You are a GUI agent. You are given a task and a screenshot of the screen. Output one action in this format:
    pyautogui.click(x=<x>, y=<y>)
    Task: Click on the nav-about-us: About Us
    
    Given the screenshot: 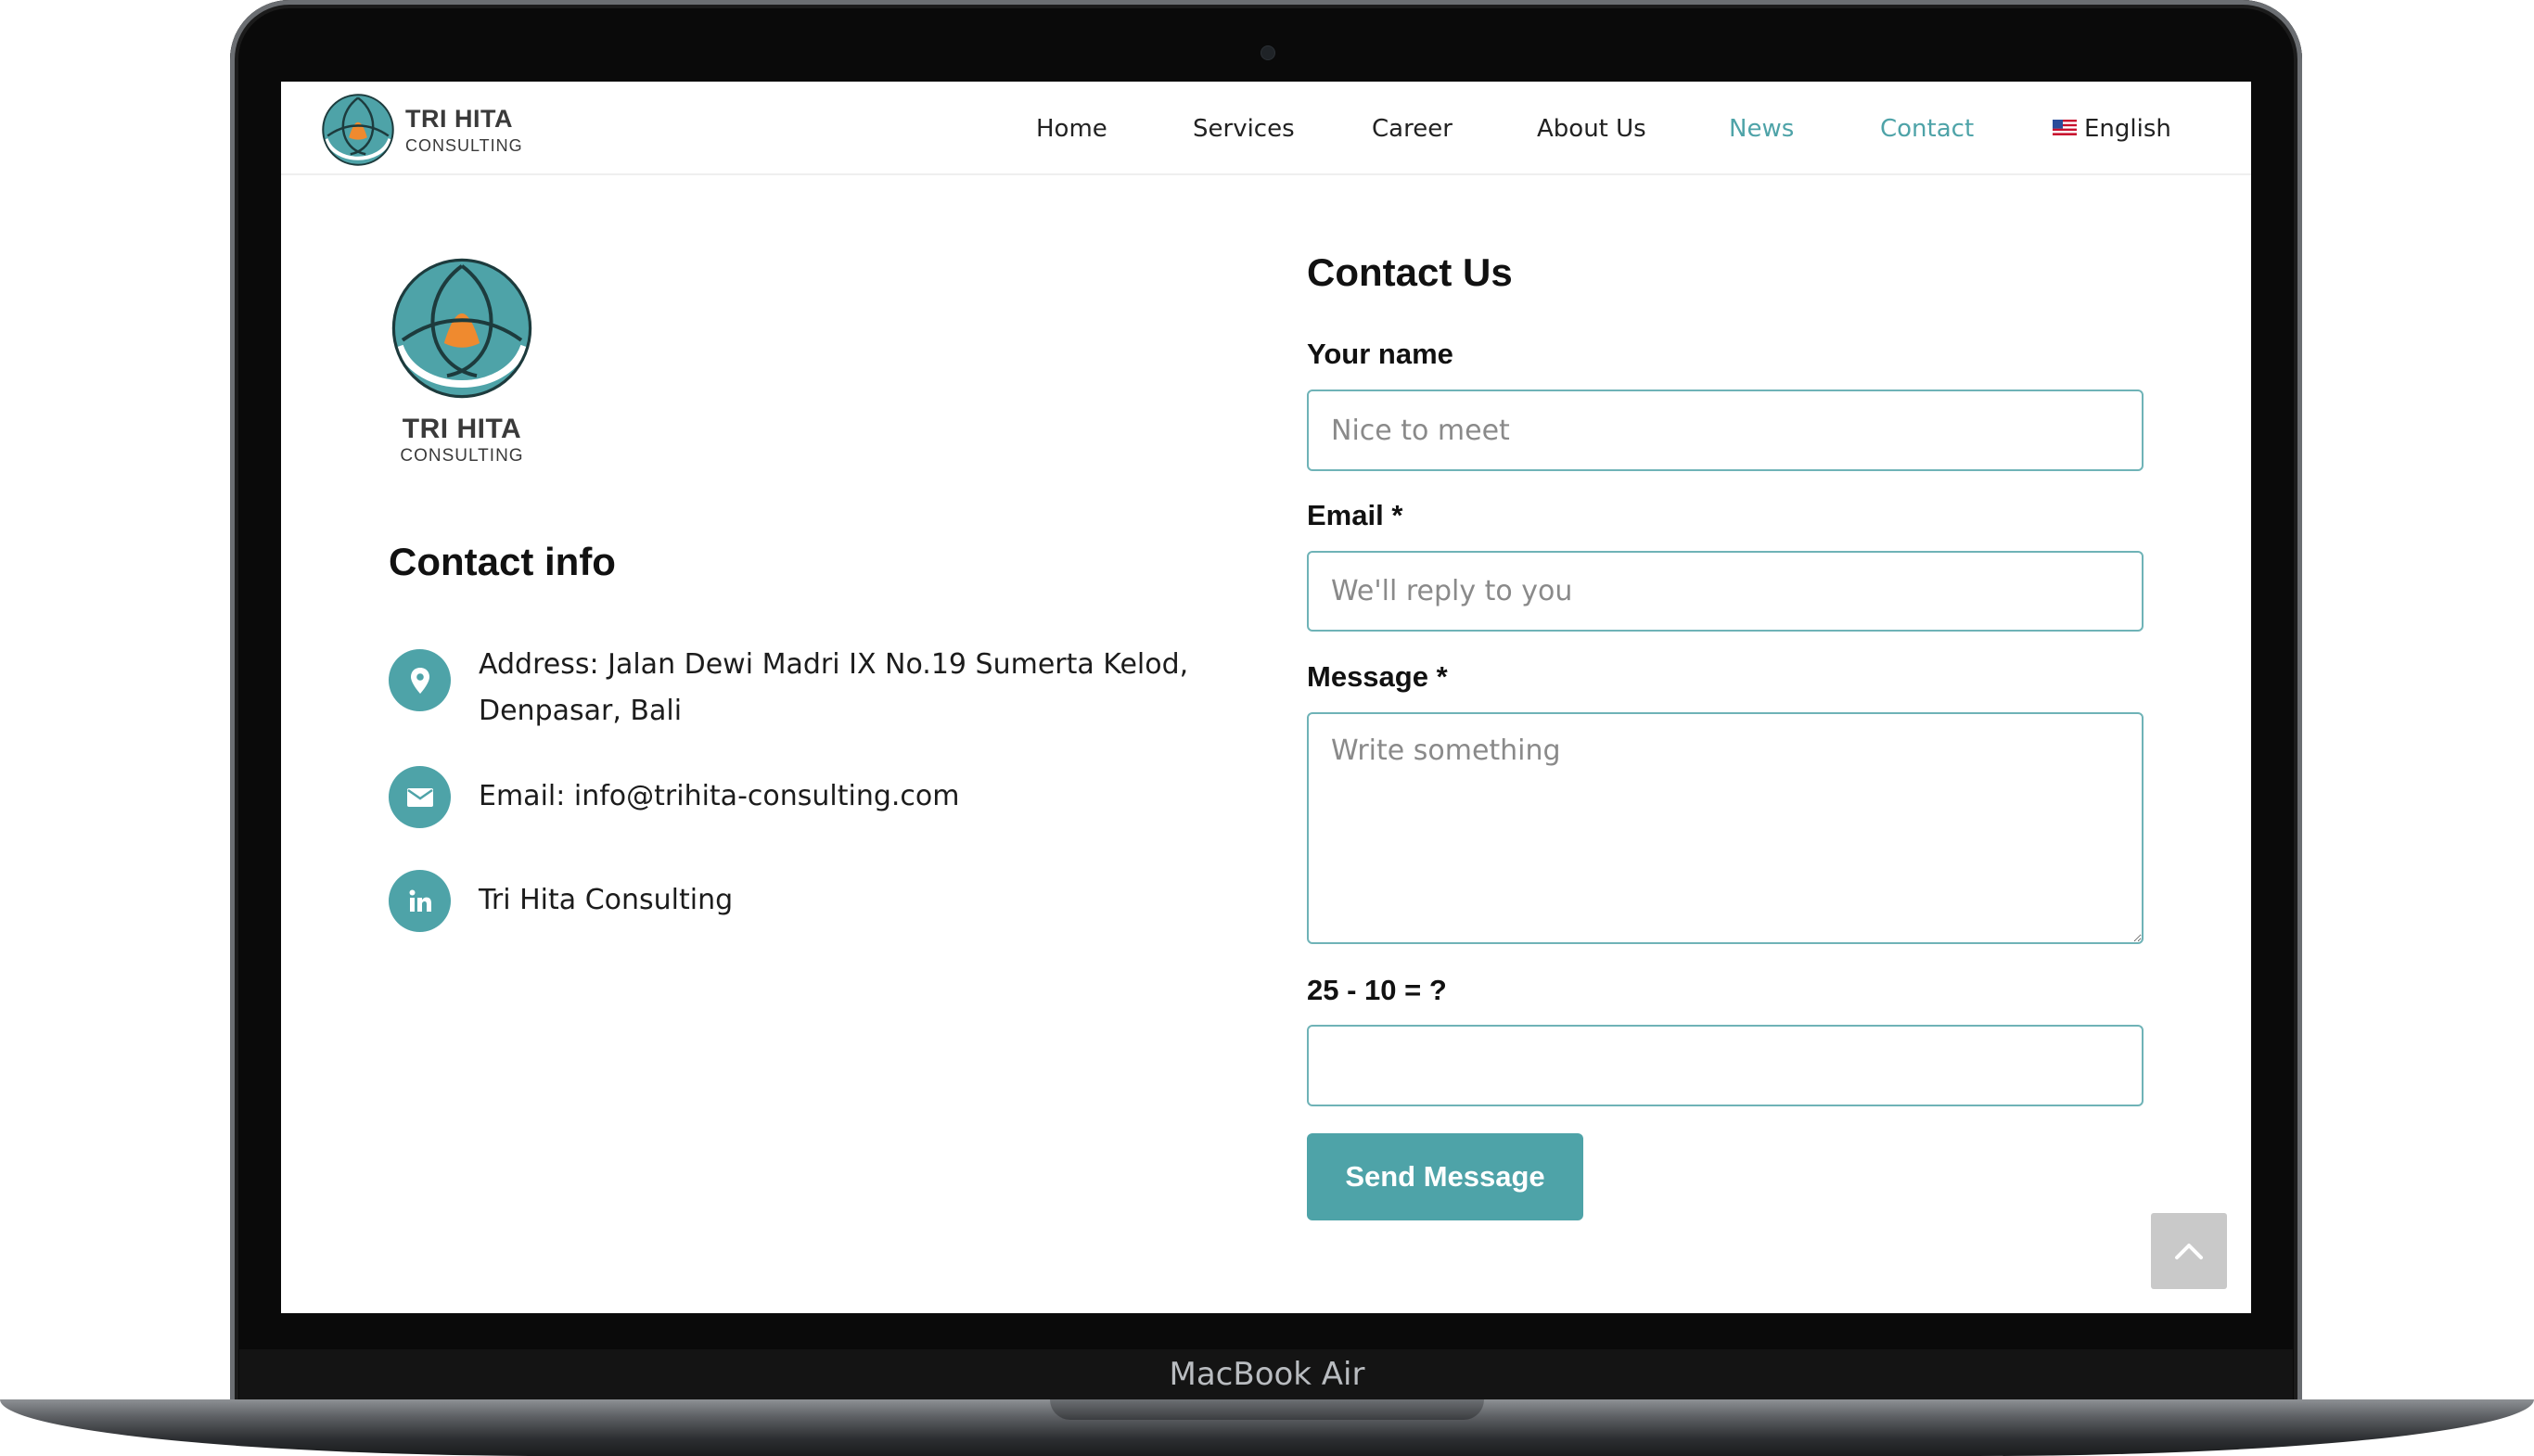 What is the action you would take?
    pyautogui.click(x=1591, y=129)
    